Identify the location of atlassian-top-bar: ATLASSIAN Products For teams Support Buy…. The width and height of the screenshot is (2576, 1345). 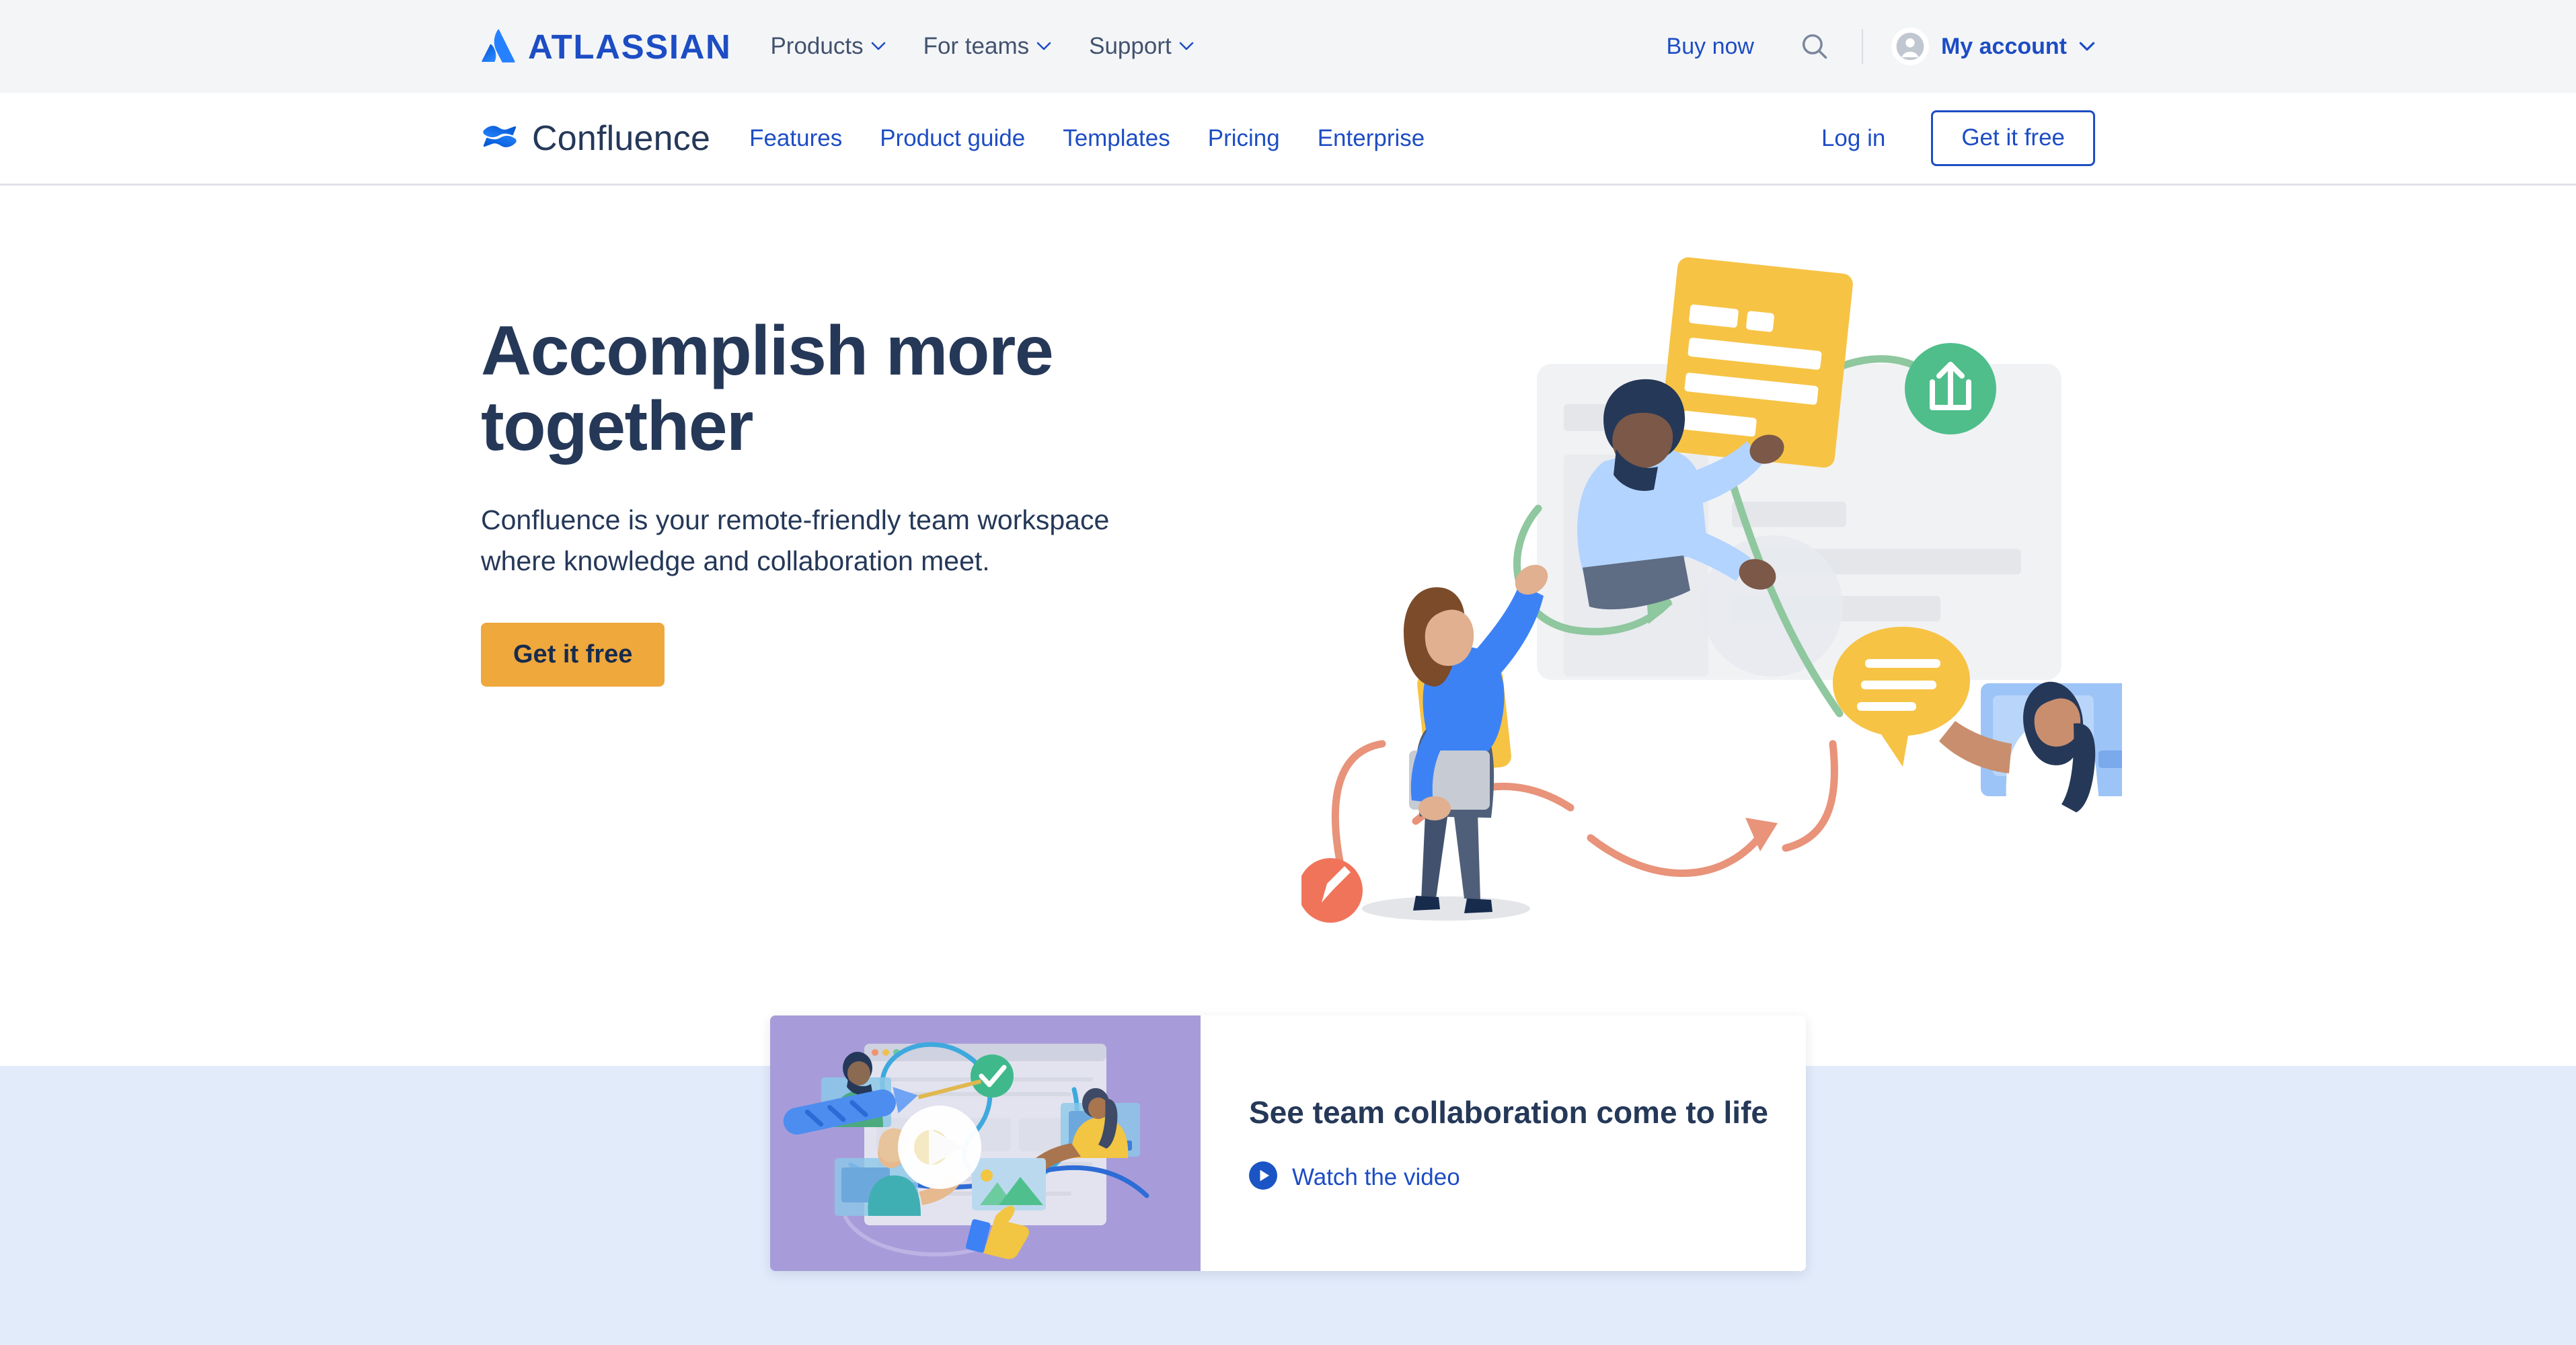
(1288, 46).